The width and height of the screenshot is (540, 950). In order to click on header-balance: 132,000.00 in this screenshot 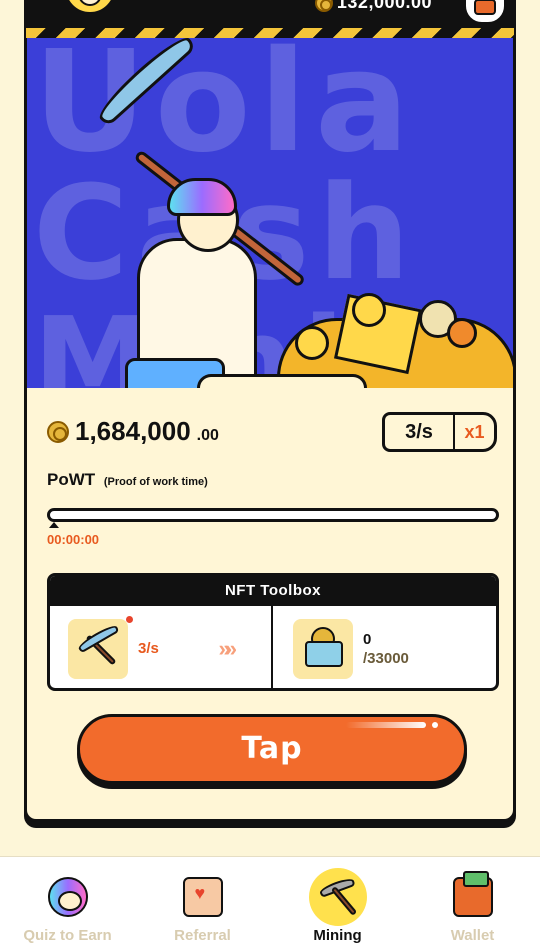, I will do `click(373, 6)`.